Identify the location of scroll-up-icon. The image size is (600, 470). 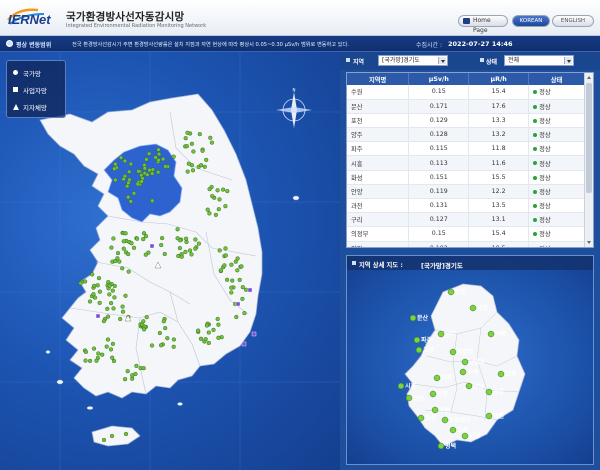
(589, 78).